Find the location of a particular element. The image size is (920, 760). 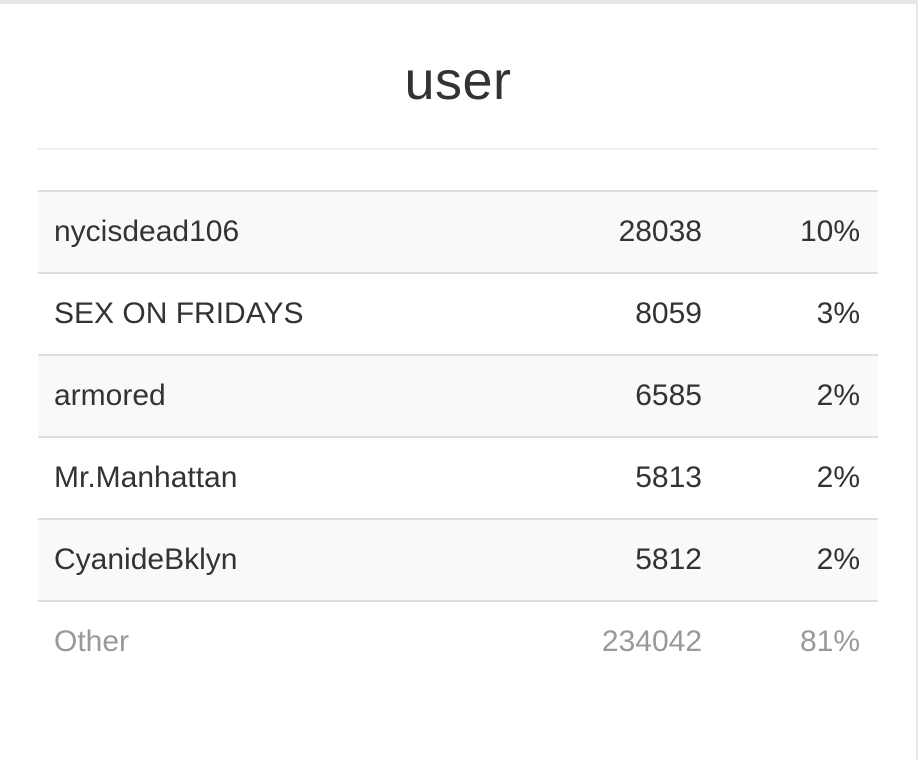

row-name: nycisdead106 is located at coordinates (147, 231).